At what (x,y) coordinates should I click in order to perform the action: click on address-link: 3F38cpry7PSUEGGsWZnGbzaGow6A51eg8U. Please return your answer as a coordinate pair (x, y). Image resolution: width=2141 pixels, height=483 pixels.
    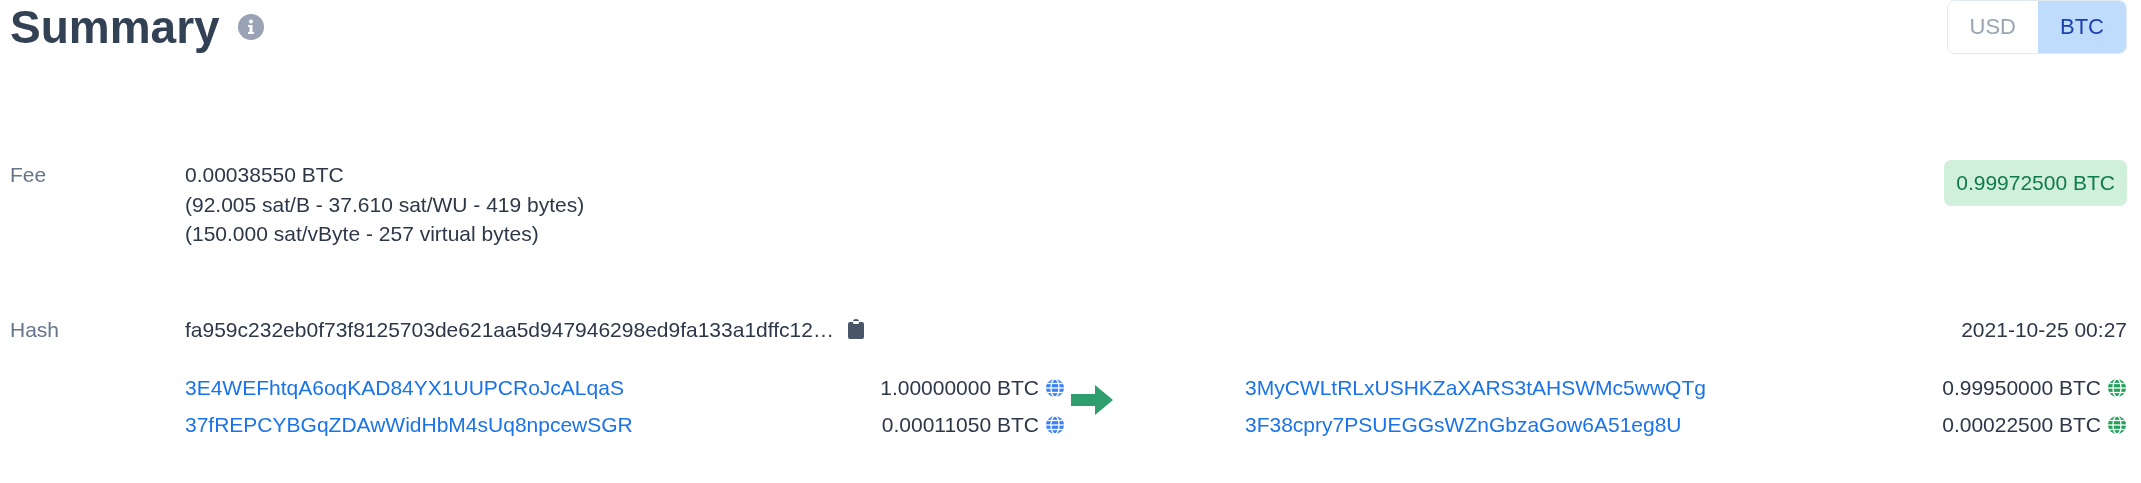
    Looking at the image, I should click on (1463, 424).